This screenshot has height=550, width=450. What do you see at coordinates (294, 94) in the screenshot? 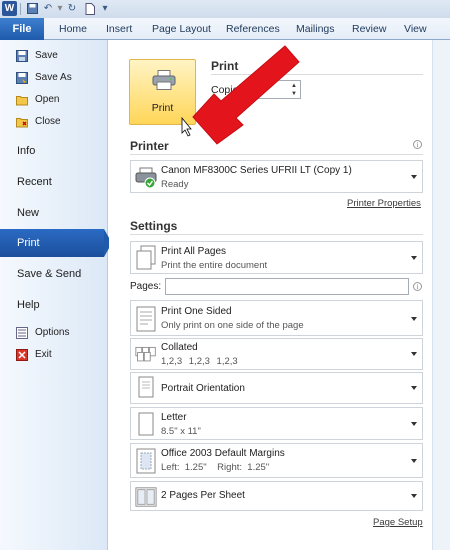
I see `spin-down-icon: ▼` at bounding box center [294, 94].